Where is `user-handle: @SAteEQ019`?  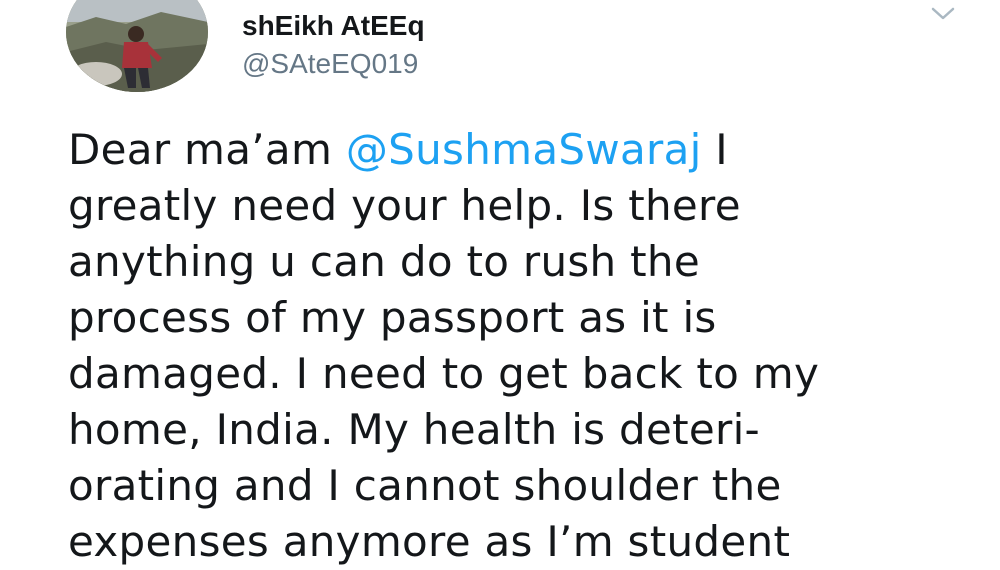
user-handle: @SAteEQ019 is located at coordinates (330, 64).